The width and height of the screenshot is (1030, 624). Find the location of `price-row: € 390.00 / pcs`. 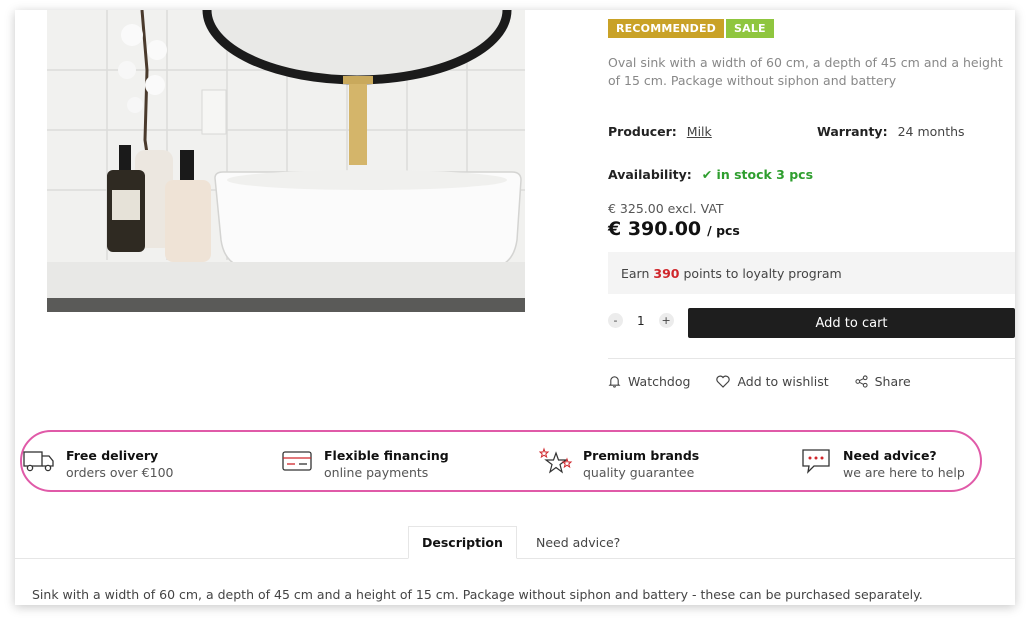

price-row: € 390.00 / pcs is located at coordinates (674, 229).